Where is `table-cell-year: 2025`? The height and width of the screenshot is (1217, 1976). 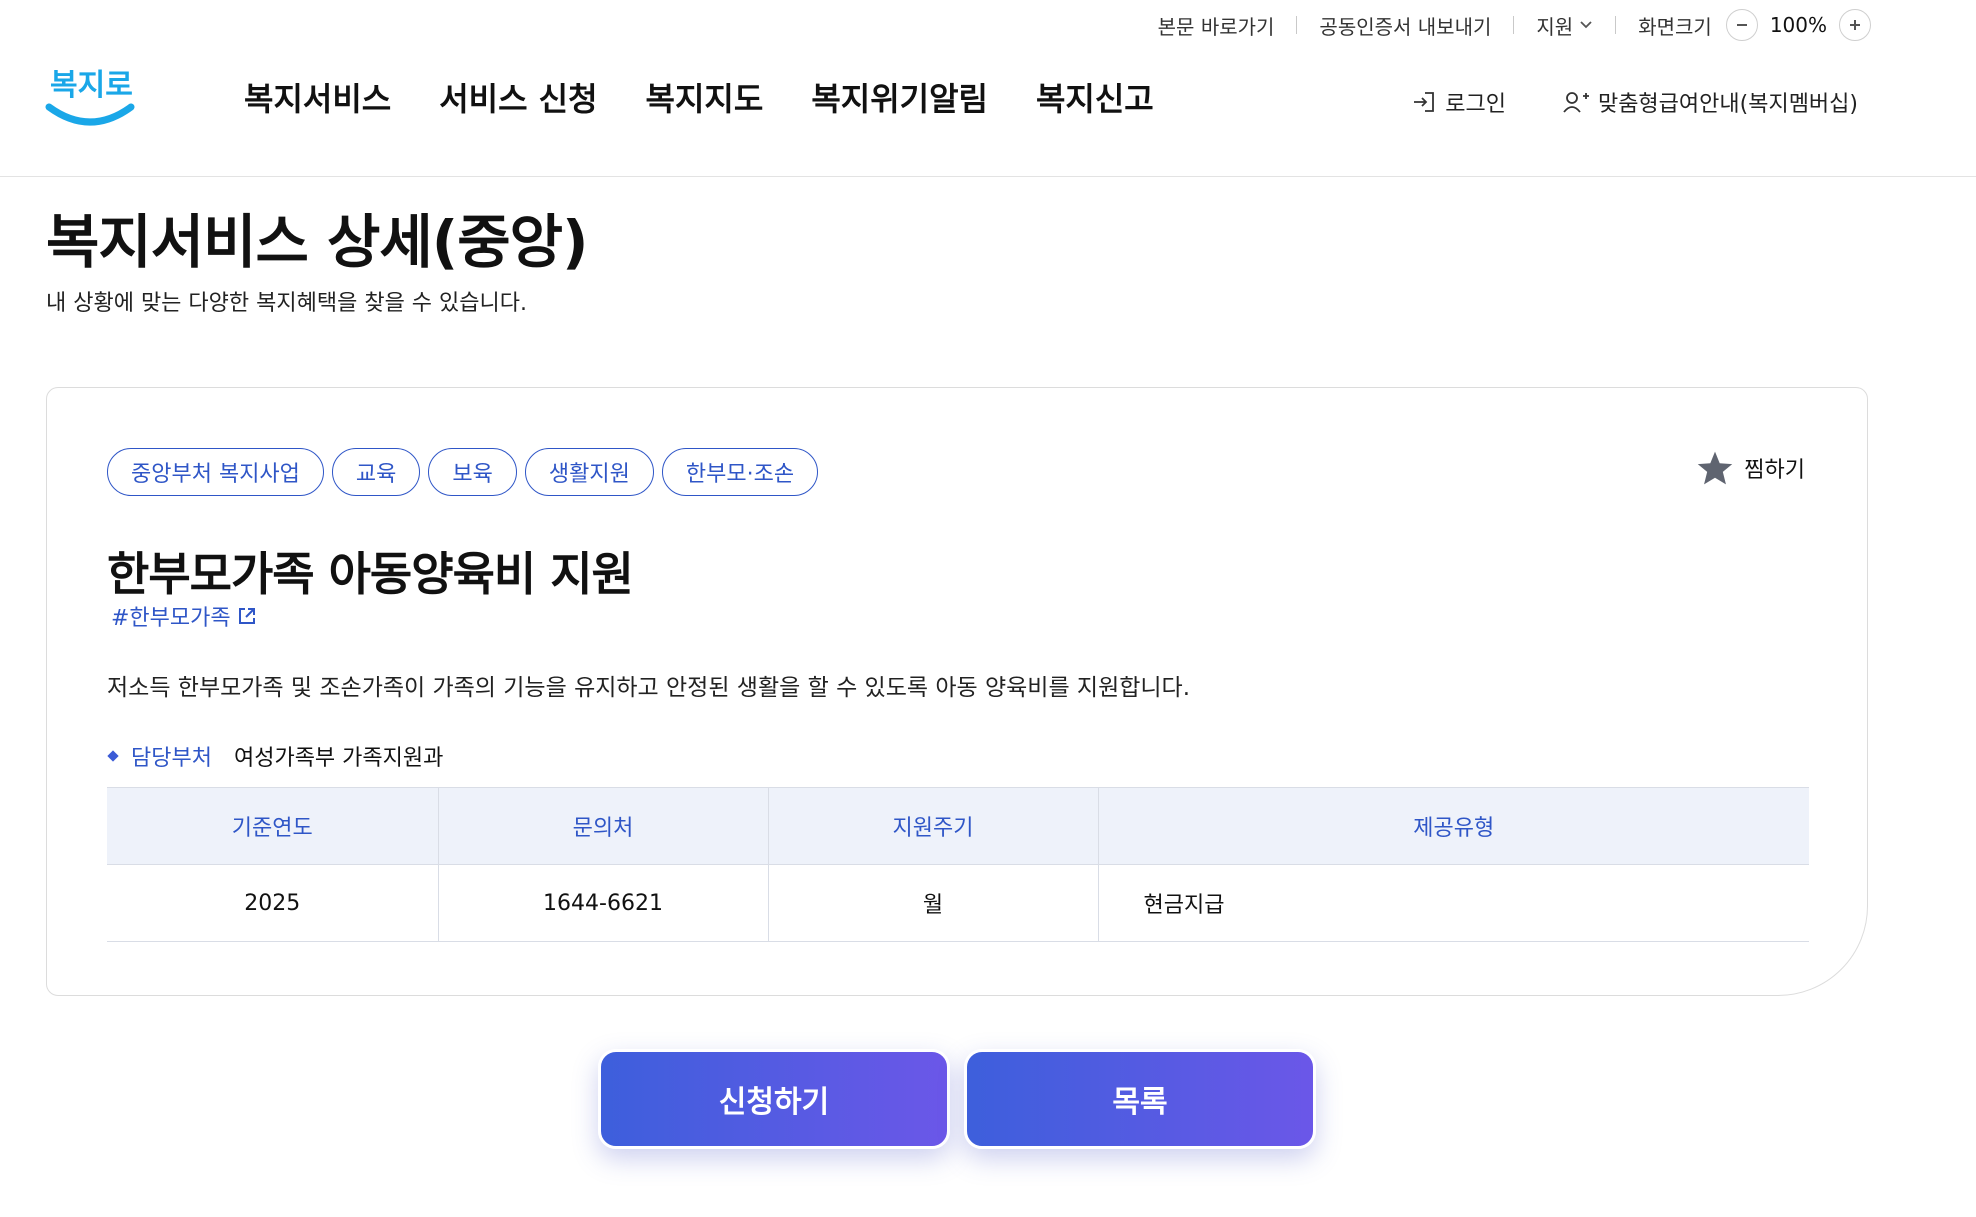 table-cell-year: 2025 is located at coordinates (272, 903).